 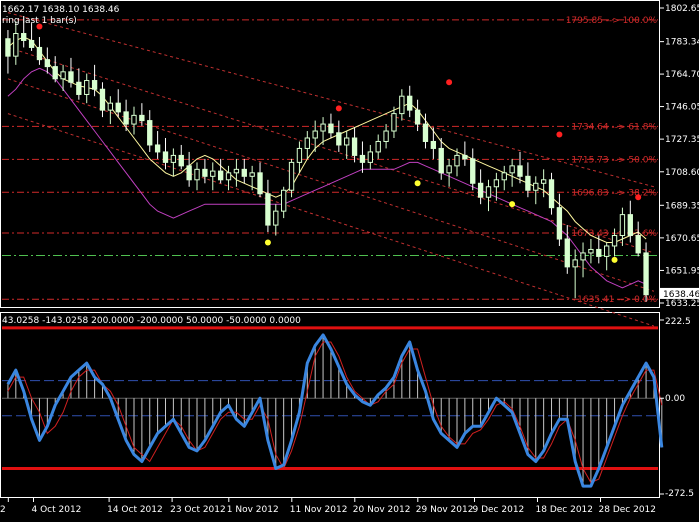 I want to click on price-axis-label: 1746.05, so click(x=682, y=108).